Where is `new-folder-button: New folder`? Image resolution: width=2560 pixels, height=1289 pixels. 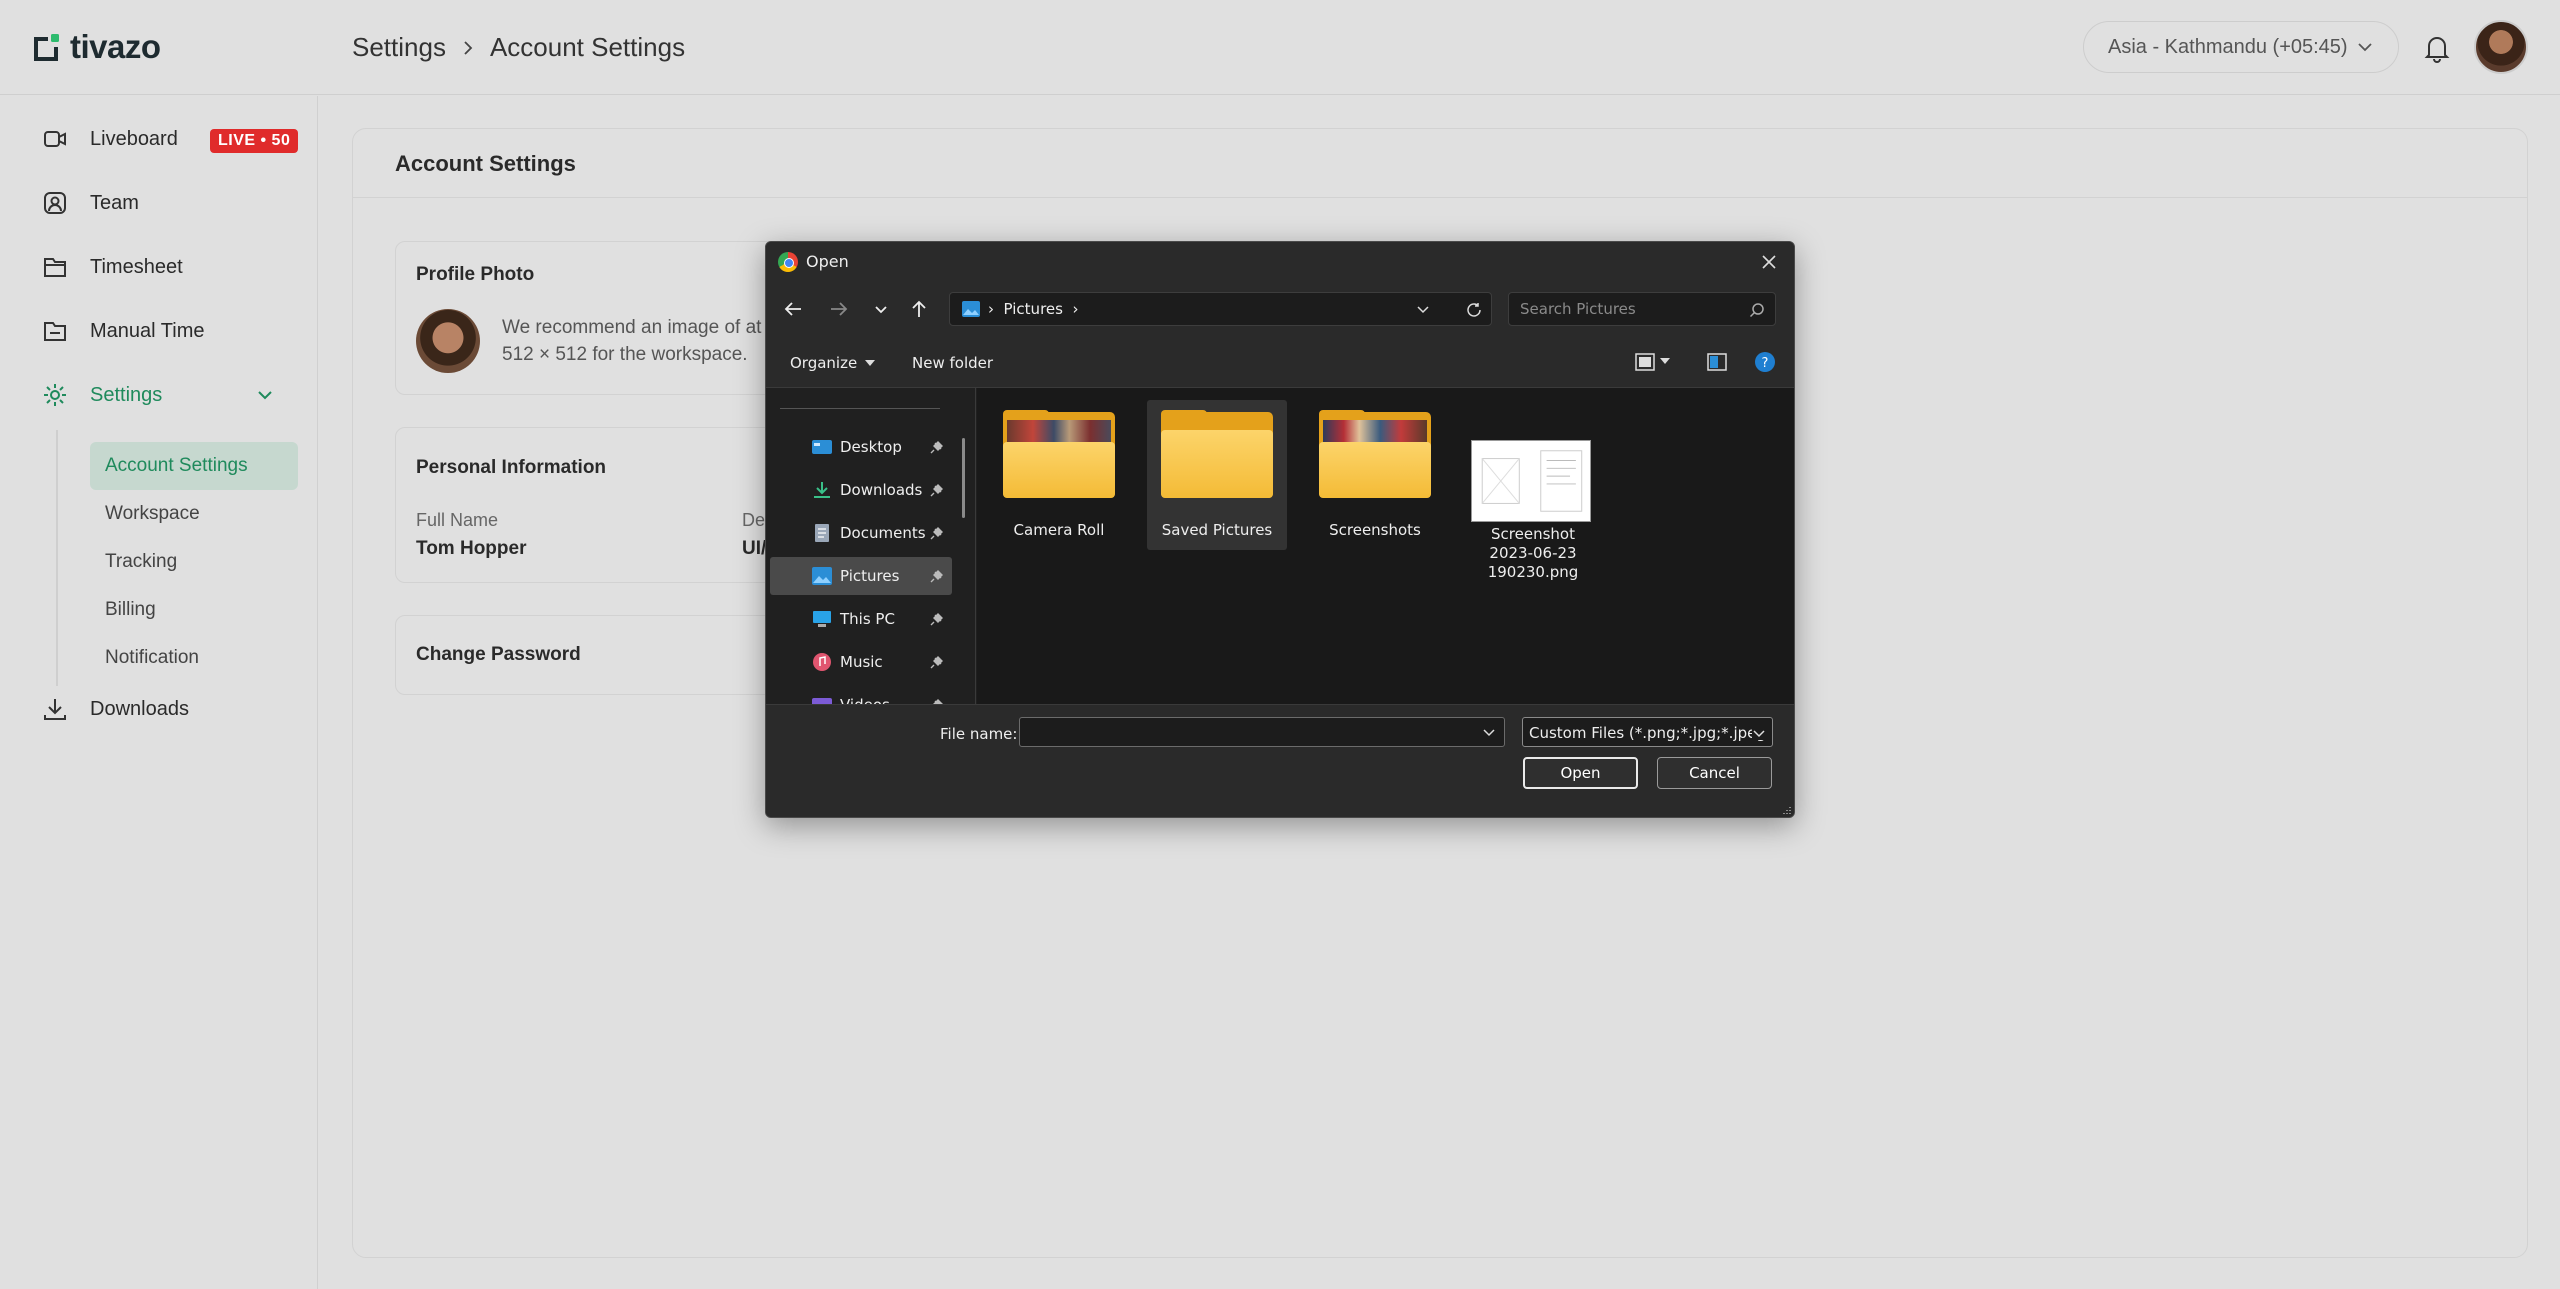 new-folder-button: New folder is located at coordinates (952, 363).